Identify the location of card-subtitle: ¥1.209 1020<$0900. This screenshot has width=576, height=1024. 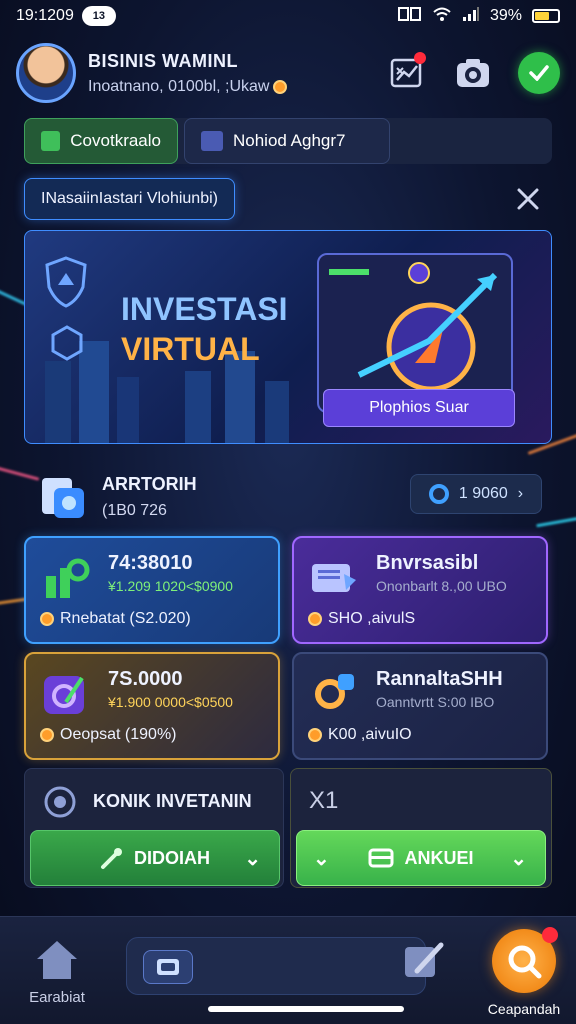
(170, 586).